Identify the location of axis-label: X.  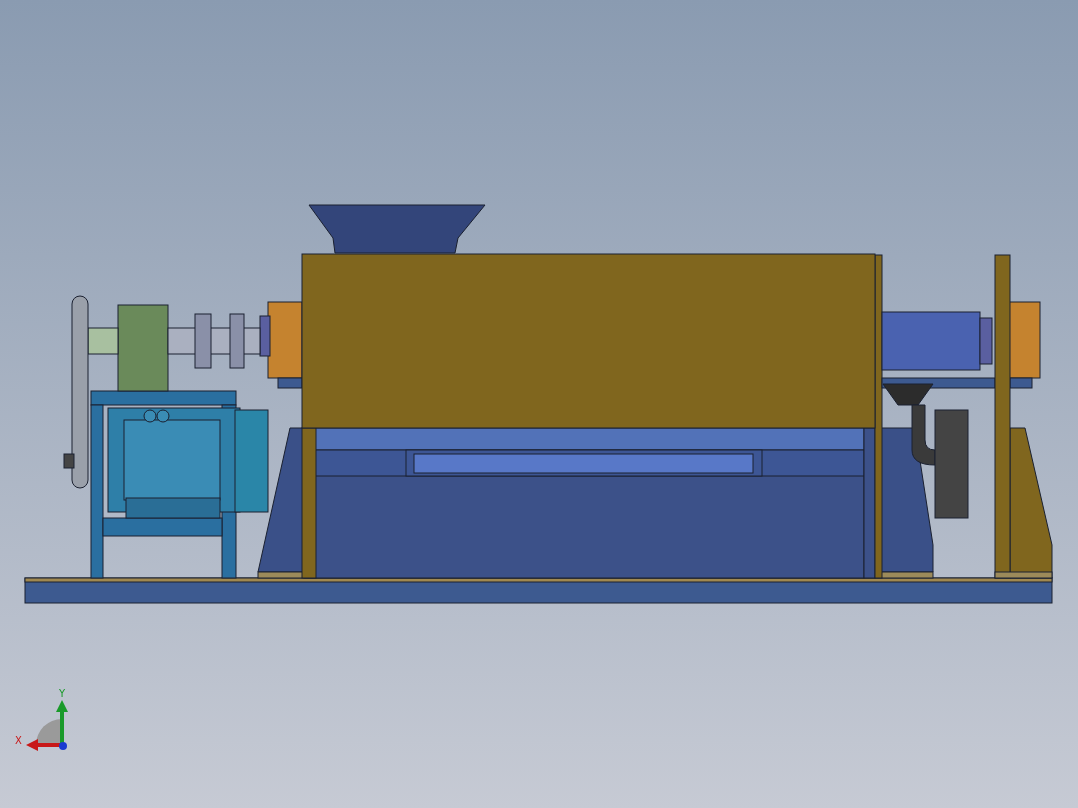
(18, 740).